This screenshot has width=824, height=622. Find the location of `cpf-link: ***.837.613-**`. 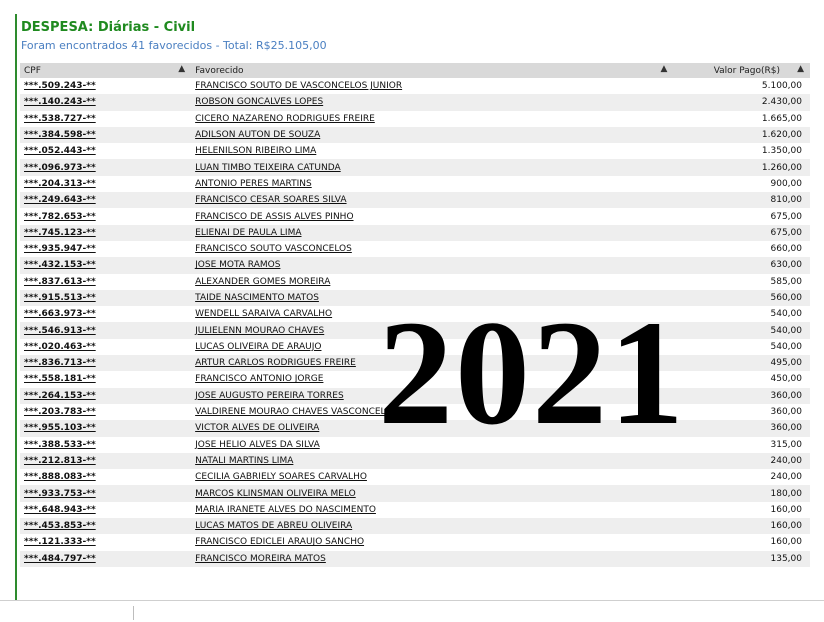

cpf-link: ***.837.613-** is located at coordinates (60, 282).